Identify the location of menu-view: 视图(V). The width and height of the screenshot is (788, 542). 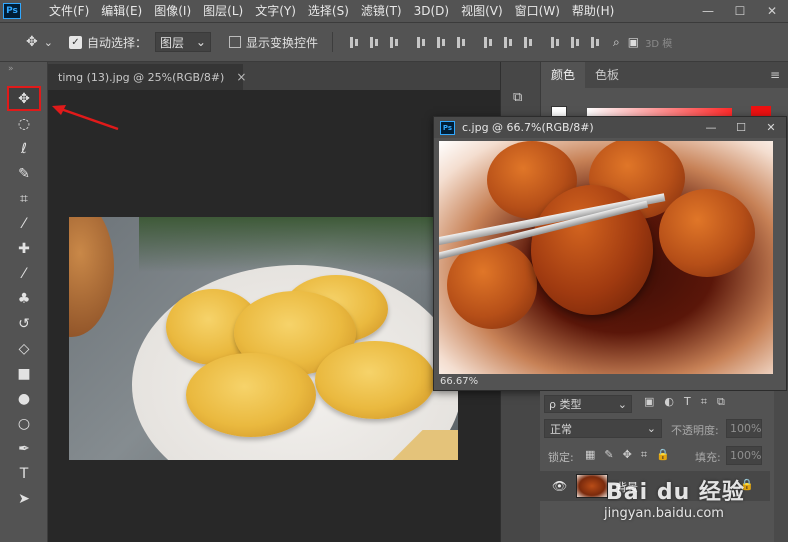
(482, 11).